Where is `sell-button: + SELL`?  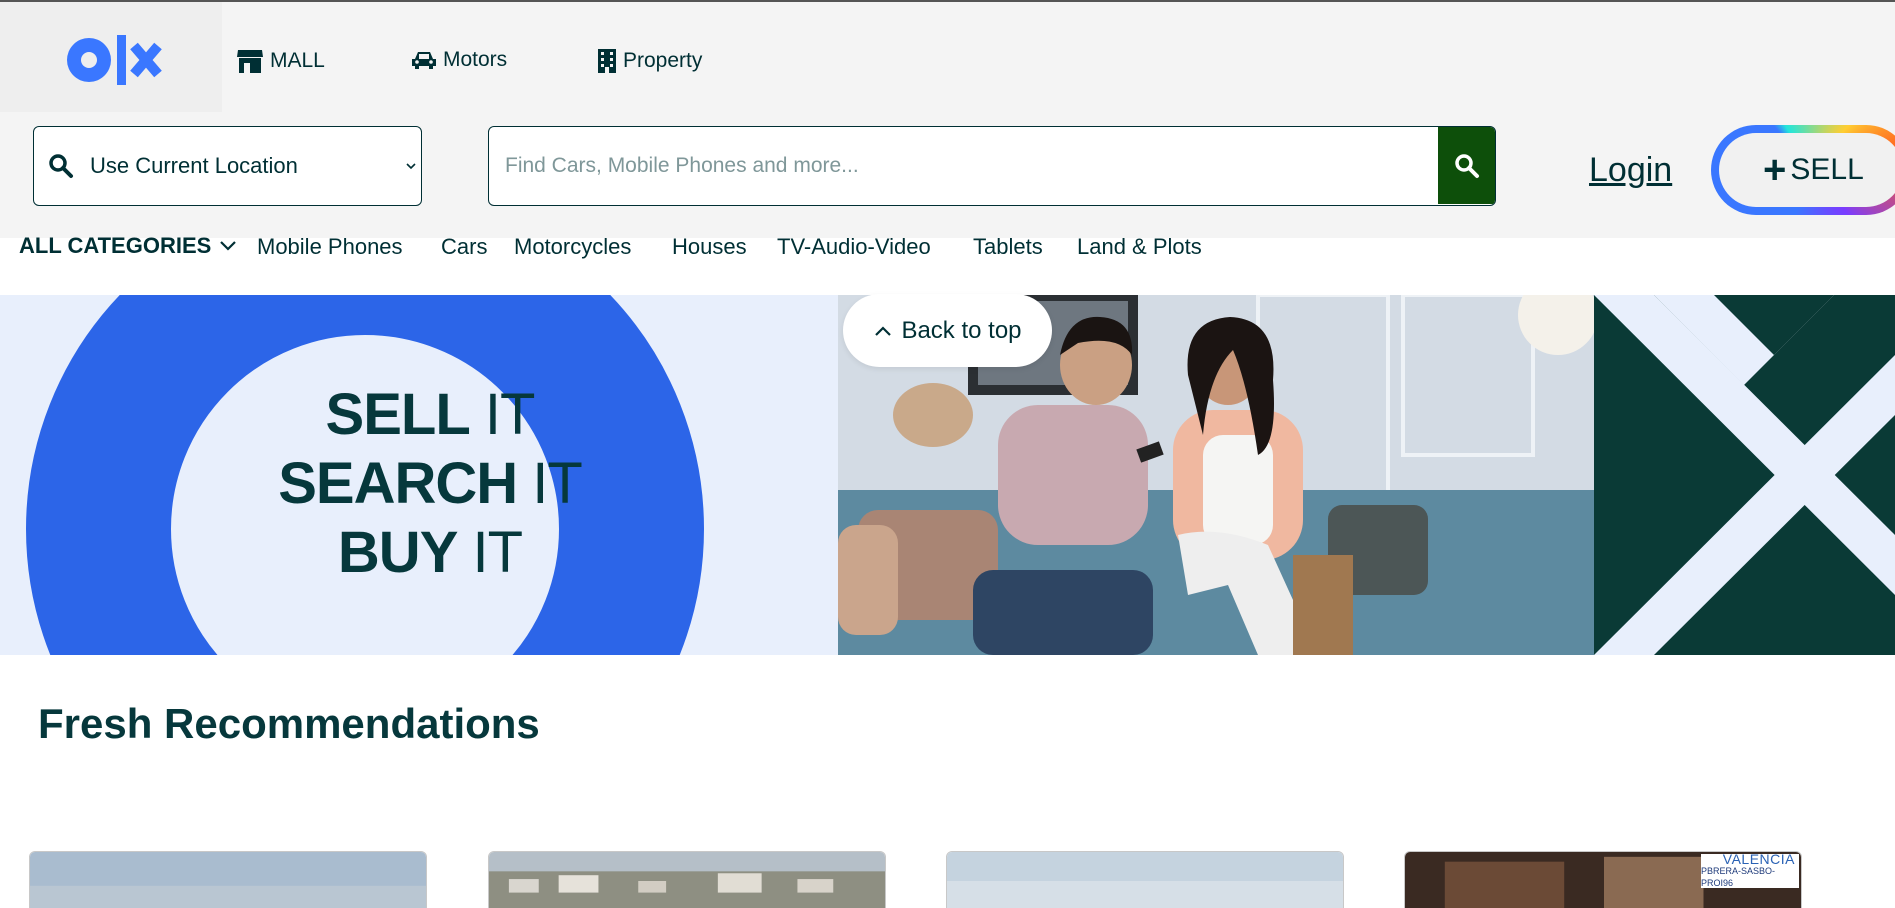
sell-button: + SELL is located at coordinates (1803, 170).